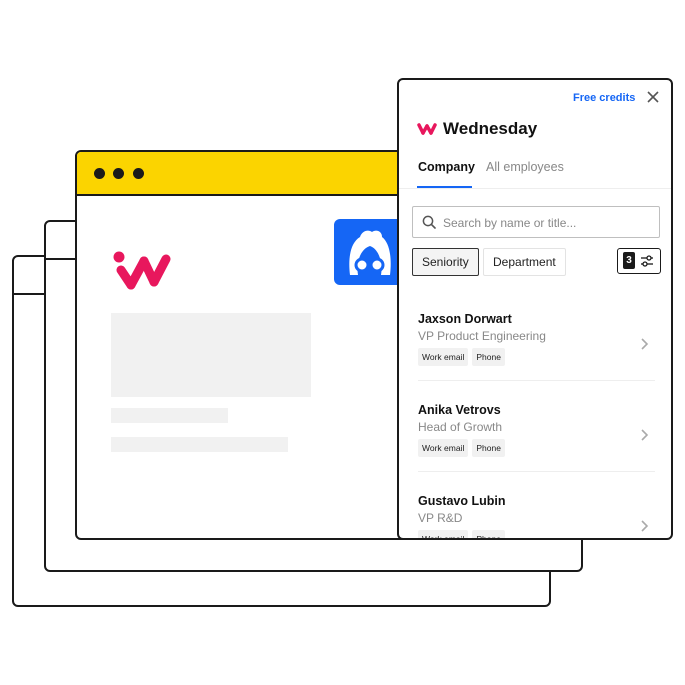 Image resolution: width=685 pixels, height=685 pixels. Describe the element at coordinates (460, 427) in the screenshot. I see `person-title: Head of Growth` at that location.